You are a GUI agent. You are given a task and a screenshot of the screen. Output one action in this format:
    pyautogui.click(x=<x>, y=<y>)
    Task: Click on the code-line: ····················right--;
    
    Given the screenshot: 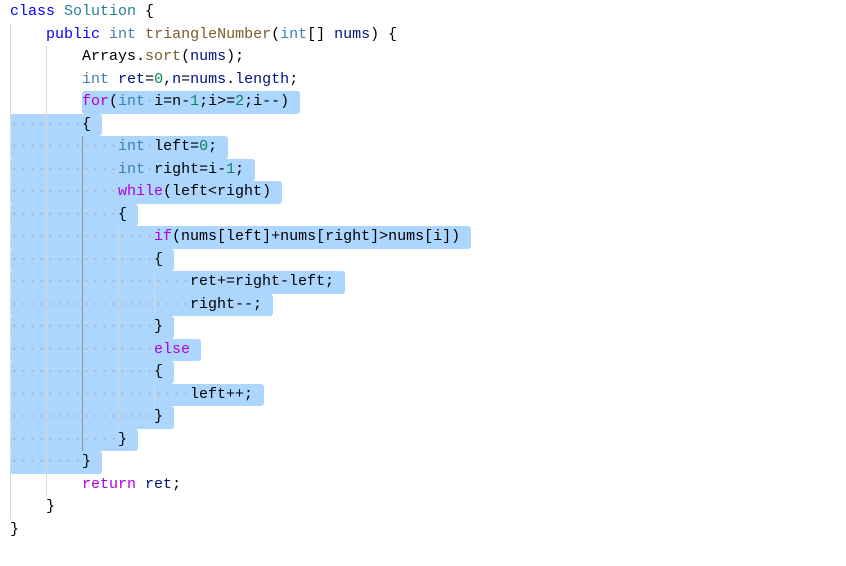 What is the action you would take?
    pyautogui.click(x=235, y=304)
    